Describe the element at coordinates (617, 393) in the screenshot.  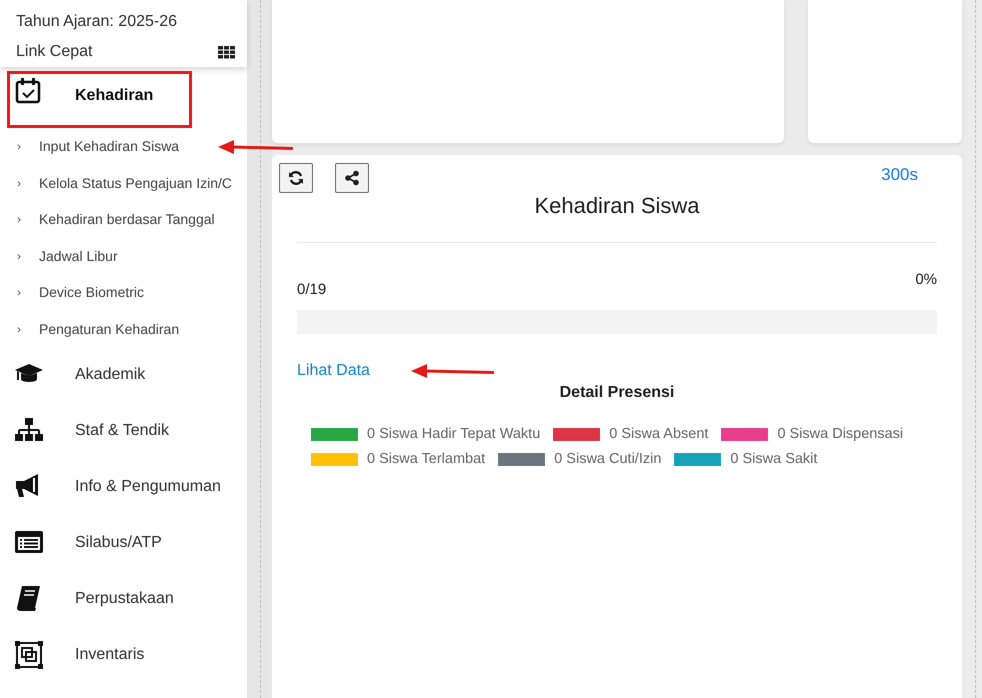
I see `detail-title: Detail Presensi` at that location.